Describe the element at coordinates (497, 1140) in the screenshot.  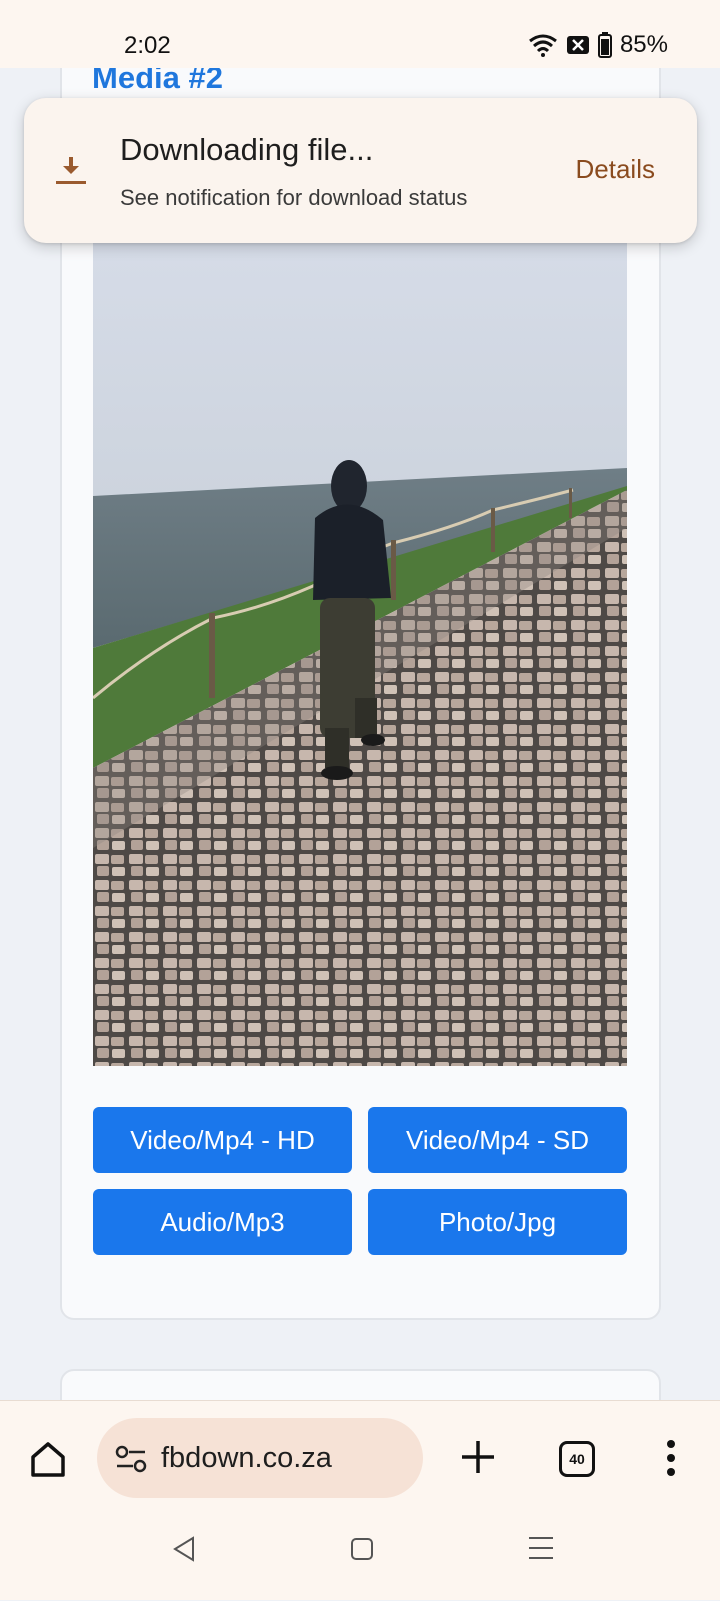
I see `video-mp4-sd-button: Video/Mp4 - SD` at that location.